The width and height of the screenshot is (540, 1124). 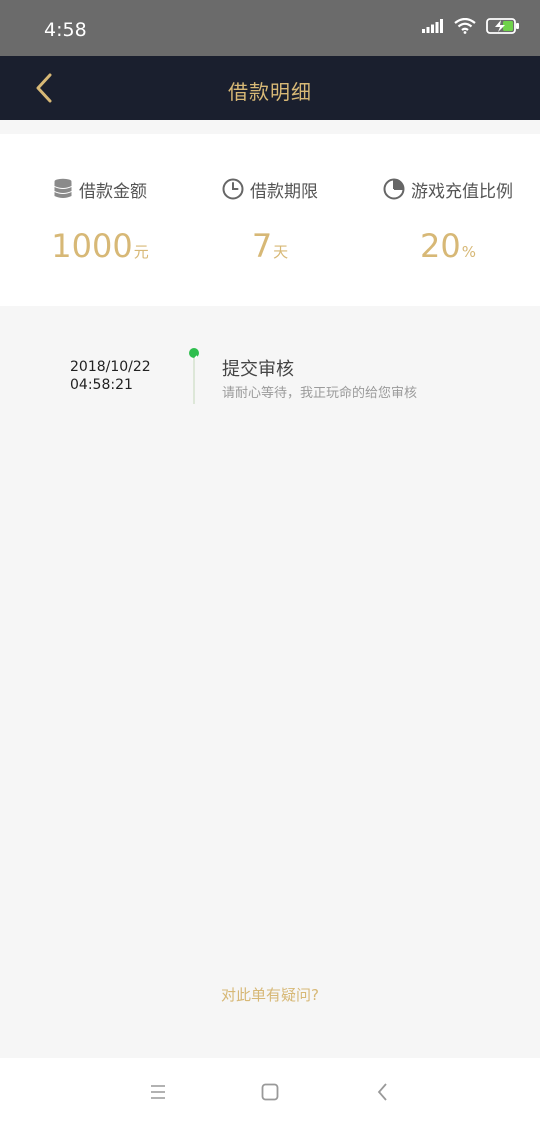 What do you see at coordinates (100, 224) in the screenshot?
I see `metric-loan-amount: 借款金额 1000元` at bounding box center [100, 224].